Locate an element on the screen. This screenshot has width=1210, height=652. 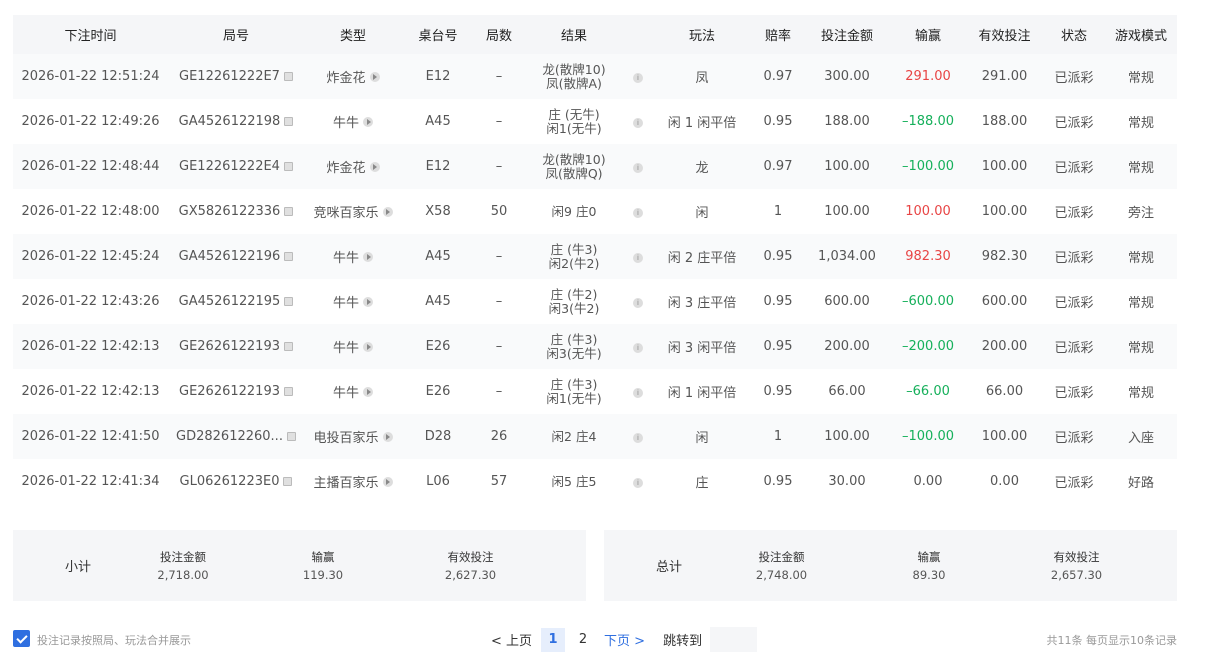
result-info-cell: i is located at coordinates (638, 436).